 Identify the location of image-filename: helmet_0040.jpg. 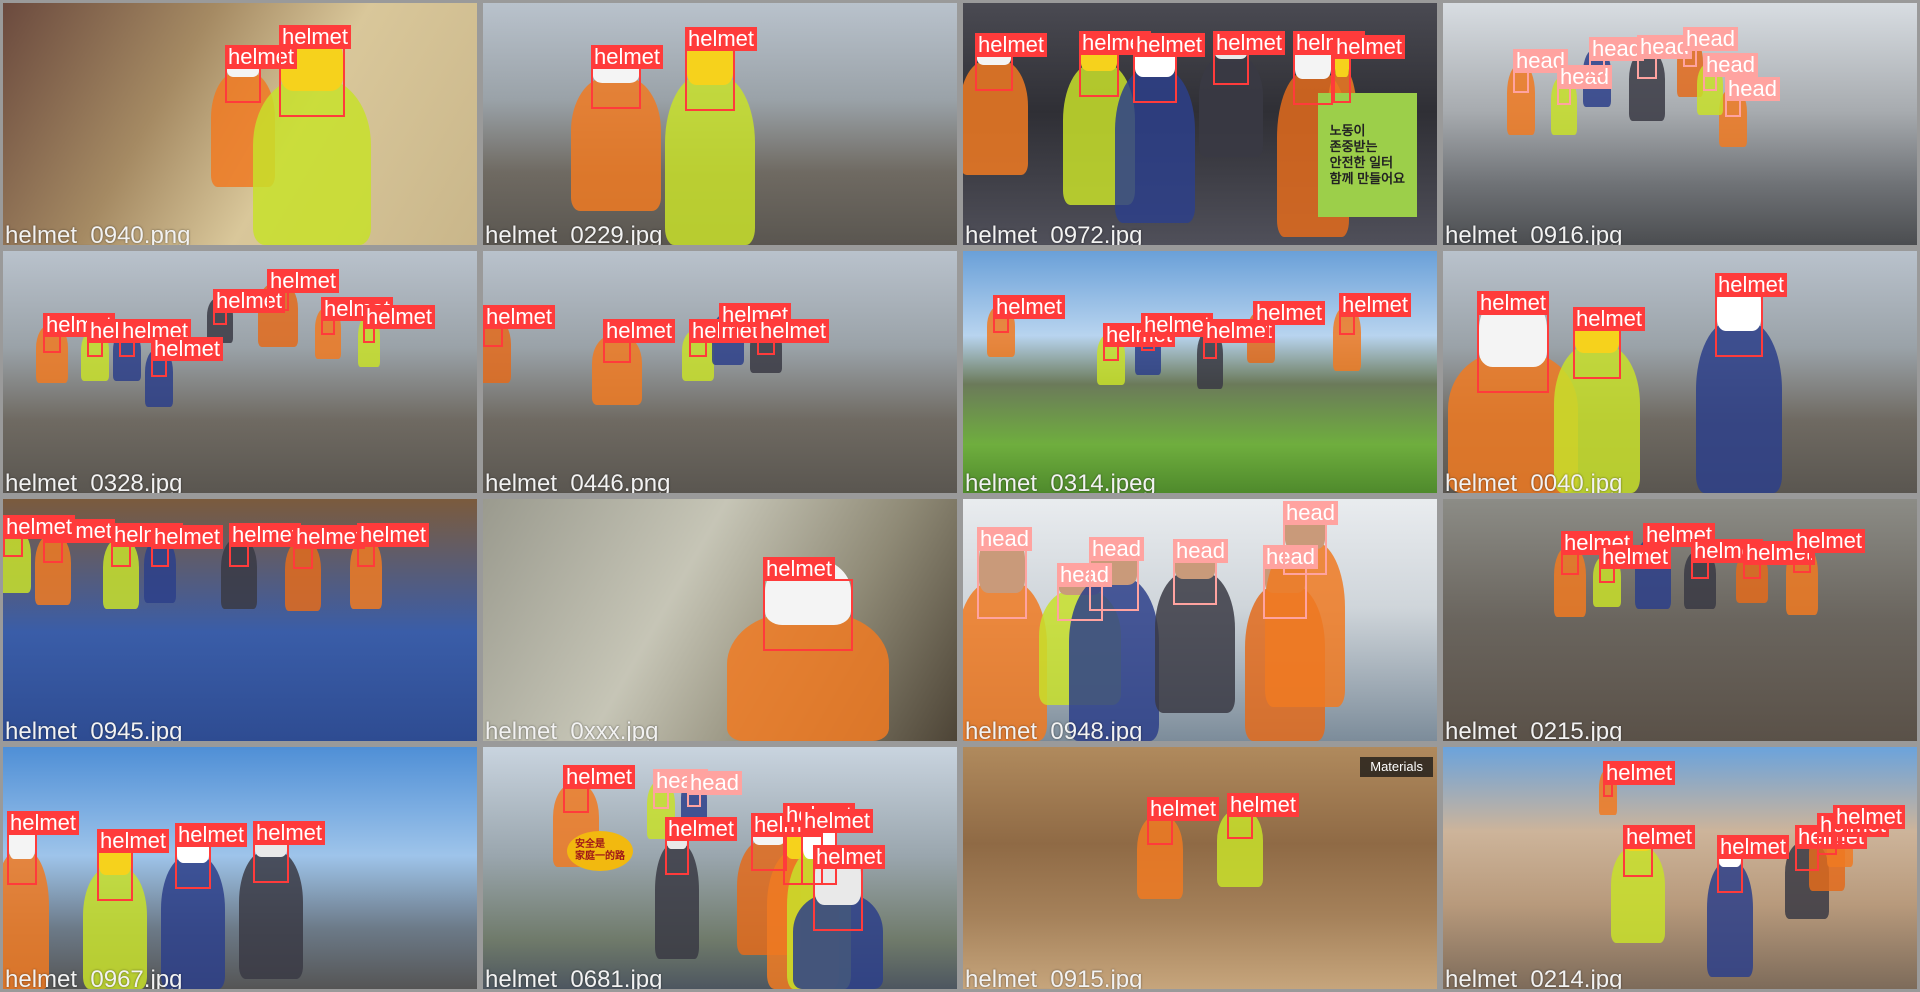
(1534, 483).